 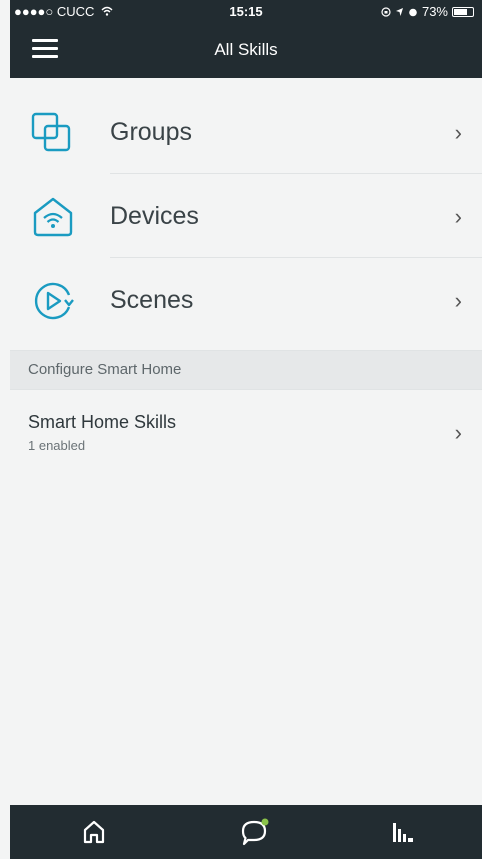 What do you see at coordinates (434, 11) in the screenshot?
I see `battery-percent: 73%` at bounding box center [434, 11].